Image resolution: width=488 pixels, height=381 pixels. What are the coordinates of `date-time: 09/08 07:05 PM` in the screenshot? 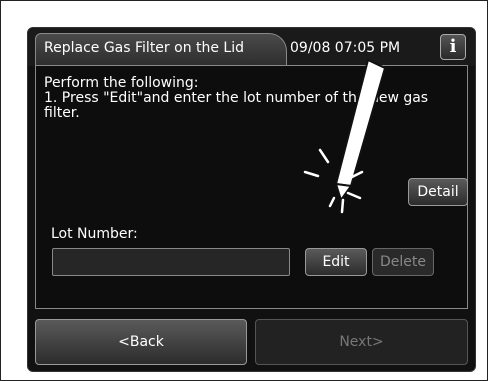 It's located at (345, 48).